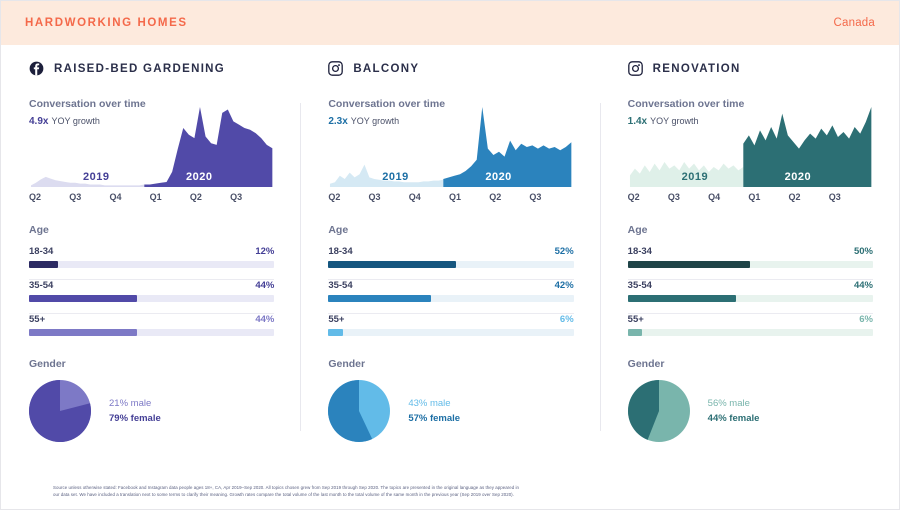 The height and width of the screenshot is (510, 900). I want to click on year-label-2019: 2019, so click(395, 177).